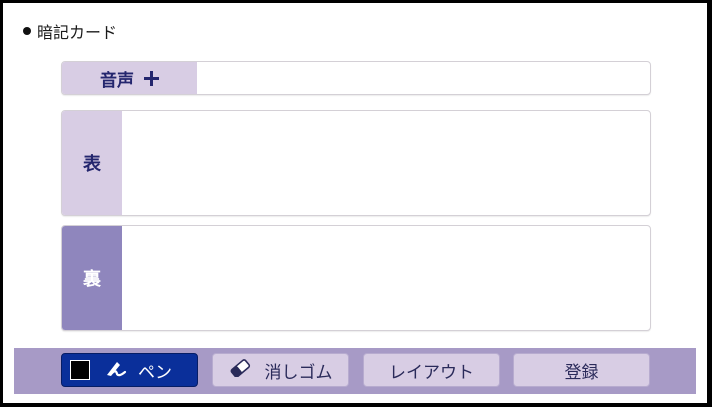 The width and height of the screenshot is (712, 407). I want to click on add-audio-button: 音声, so click(129, 78).